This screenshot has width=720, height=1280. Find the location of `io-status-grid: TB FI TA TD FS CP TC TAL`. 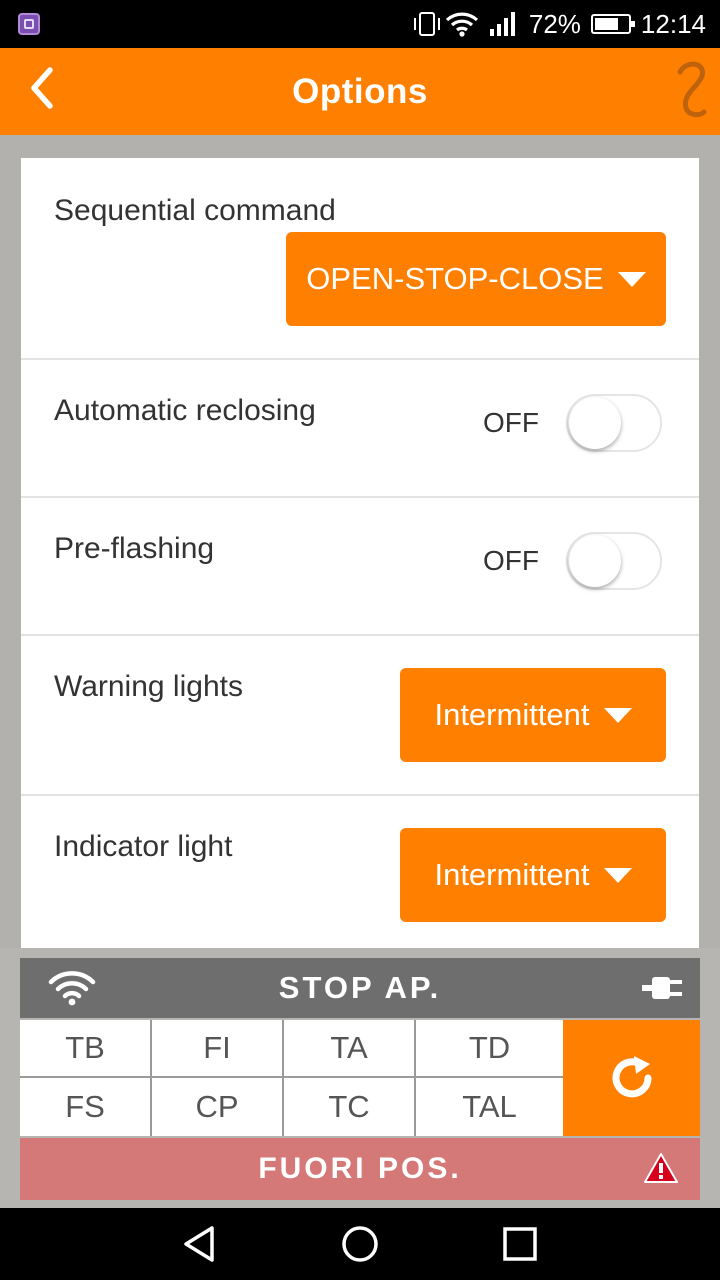

io-status-grid: TB FI TA TD FS CP TC TAL is located at coordinates (291, 1078).